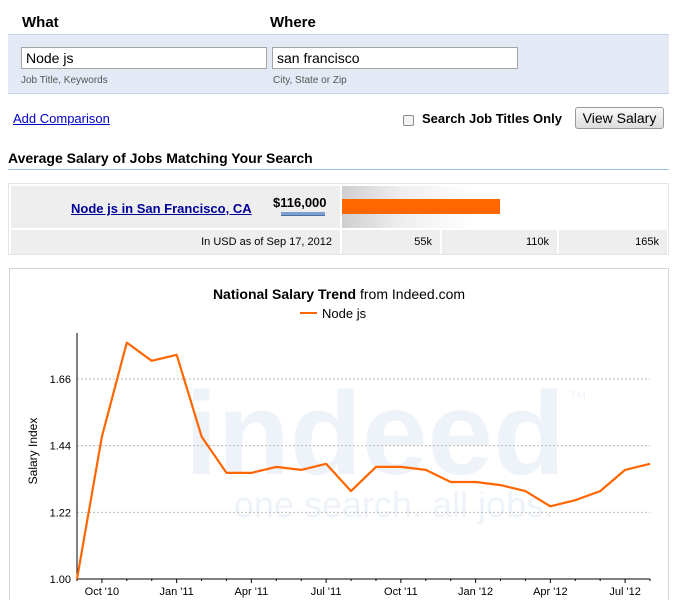  What do you see at coordinates (408, 120) in the screenshot?
I see `titles-only-checkbox` at bounding box center [408, 120].